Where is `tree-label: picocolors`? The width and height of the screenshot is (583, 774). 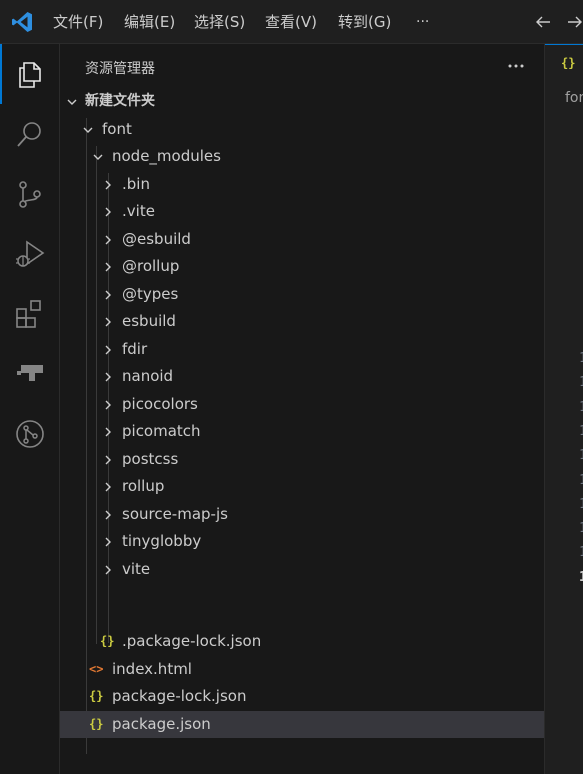 tree-label: picocolors is located at coordinates (160, 403).